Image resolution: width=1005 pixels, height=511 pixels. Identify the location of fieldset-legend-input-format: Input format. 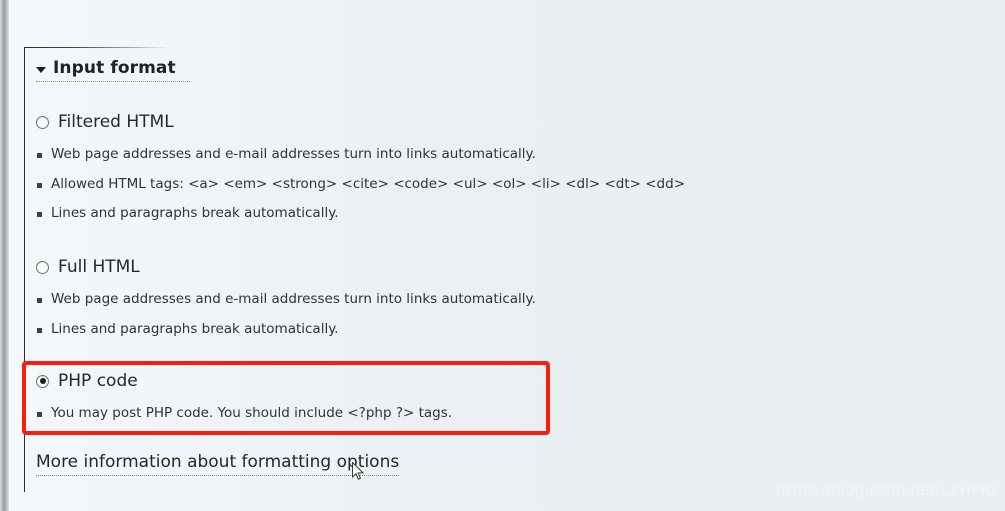
(113, 70).